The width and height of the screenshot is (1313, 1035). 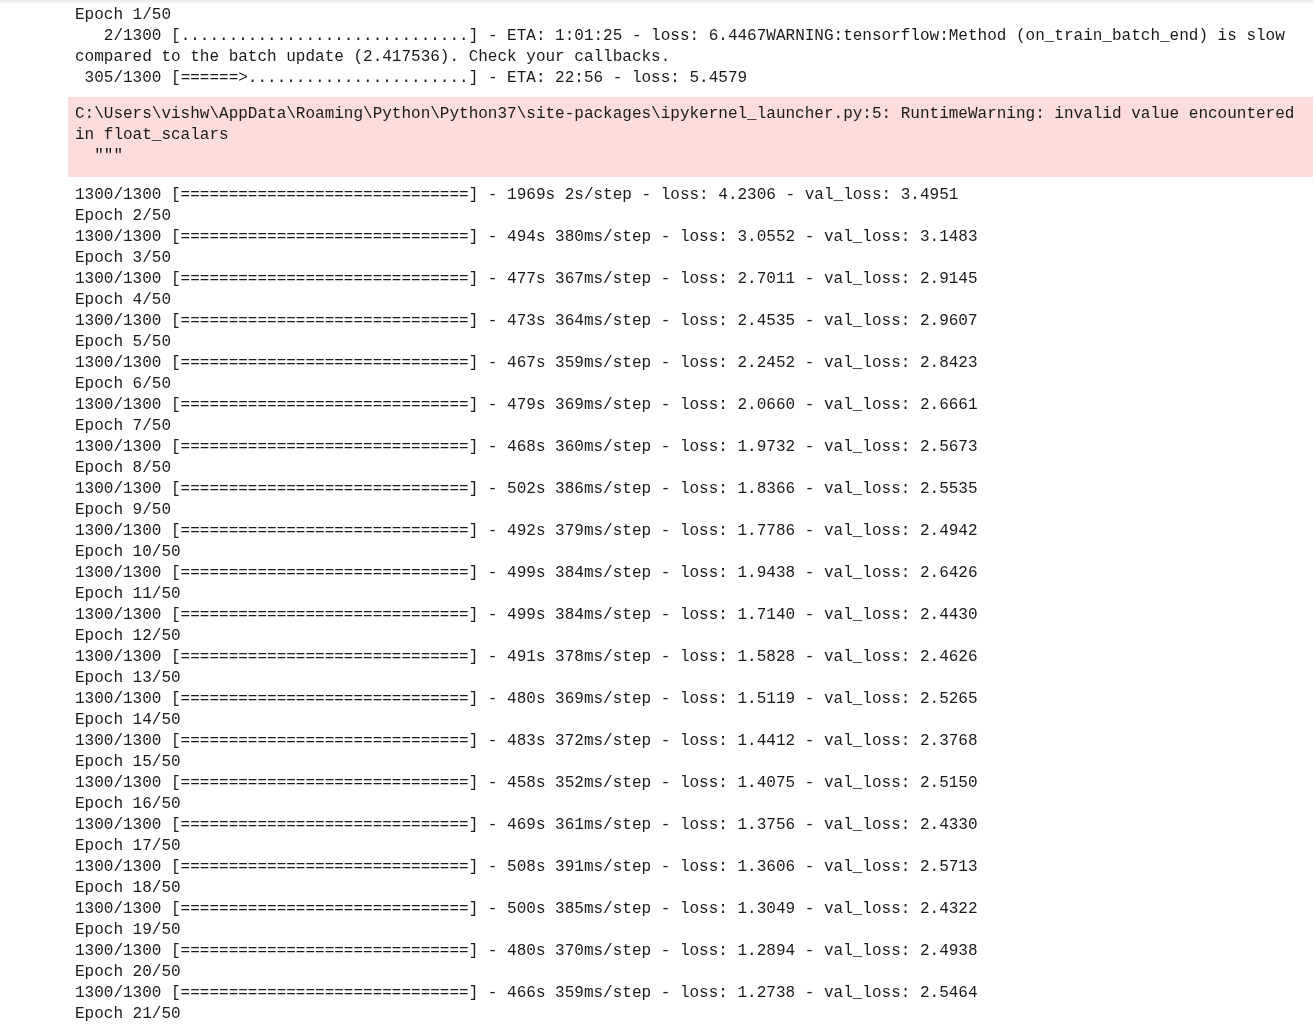 I want to click on output-line: 1300/1300 [==============================] - 467s 359ms/step - loss: 2.2452 - val_loss: 2.8423, so click(x=526, y=363).